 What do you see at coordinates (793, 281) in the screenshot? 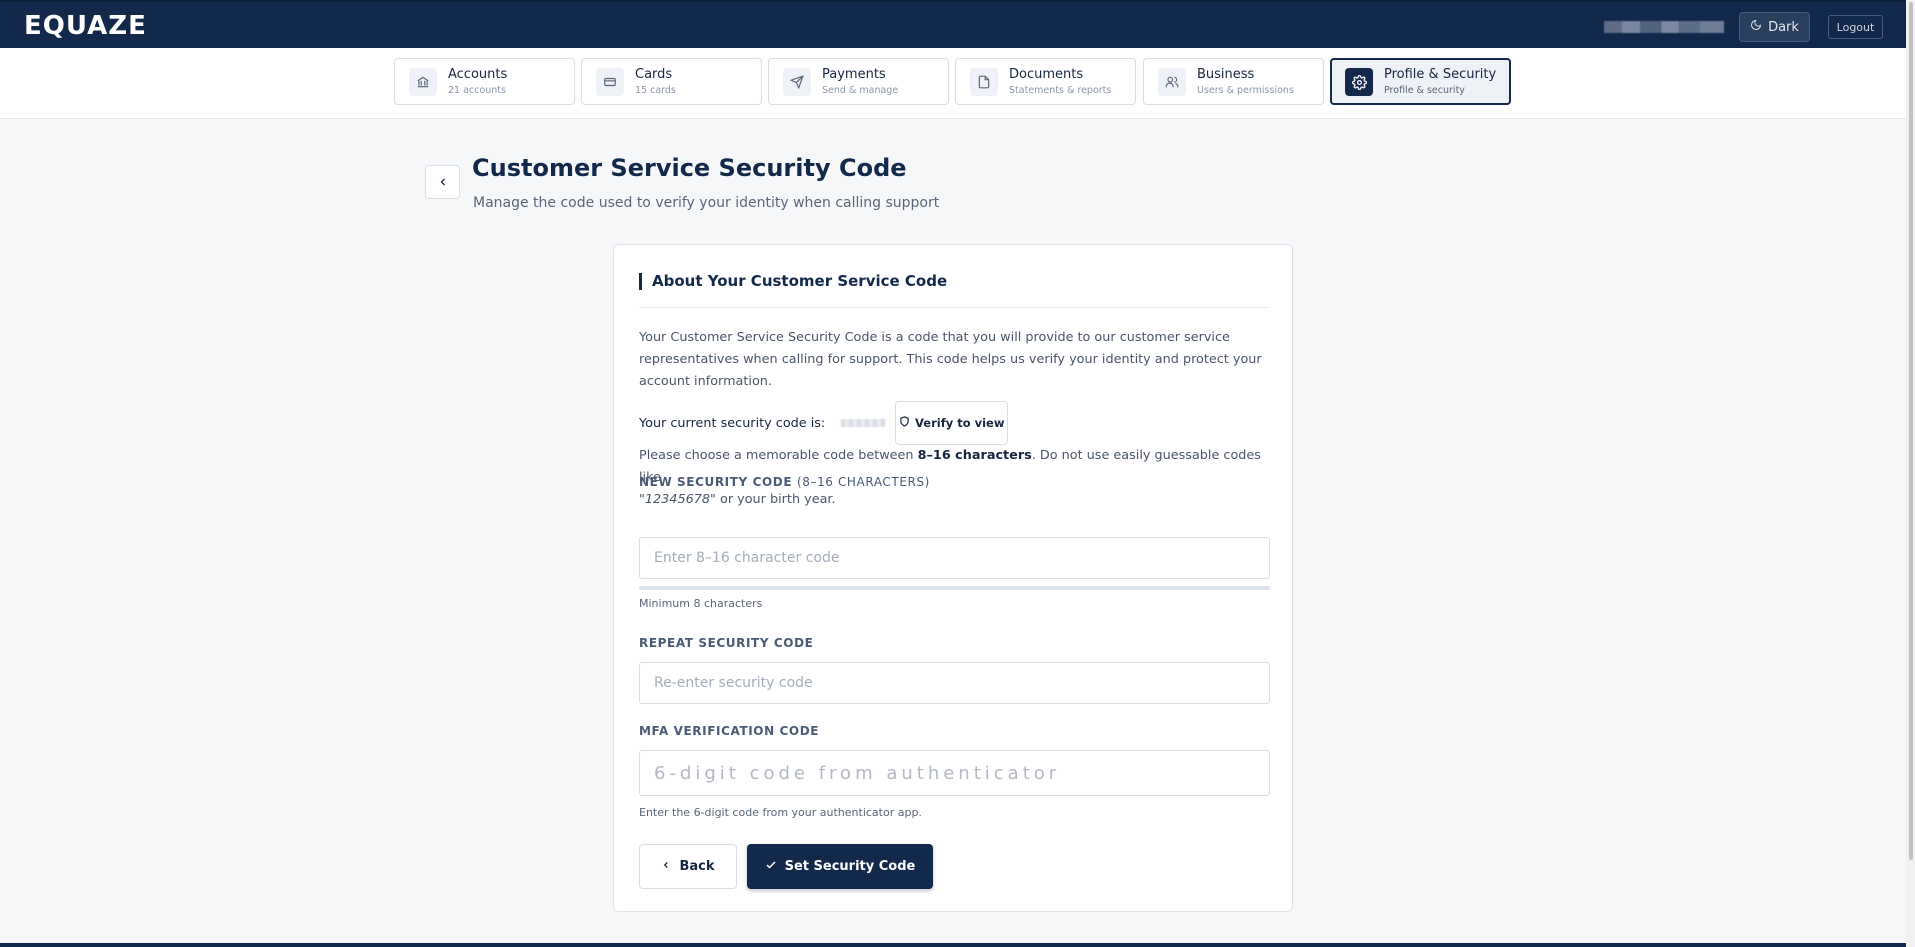
I see `card-title: About Your Customer Service Code` at bounding box center [793, 281].